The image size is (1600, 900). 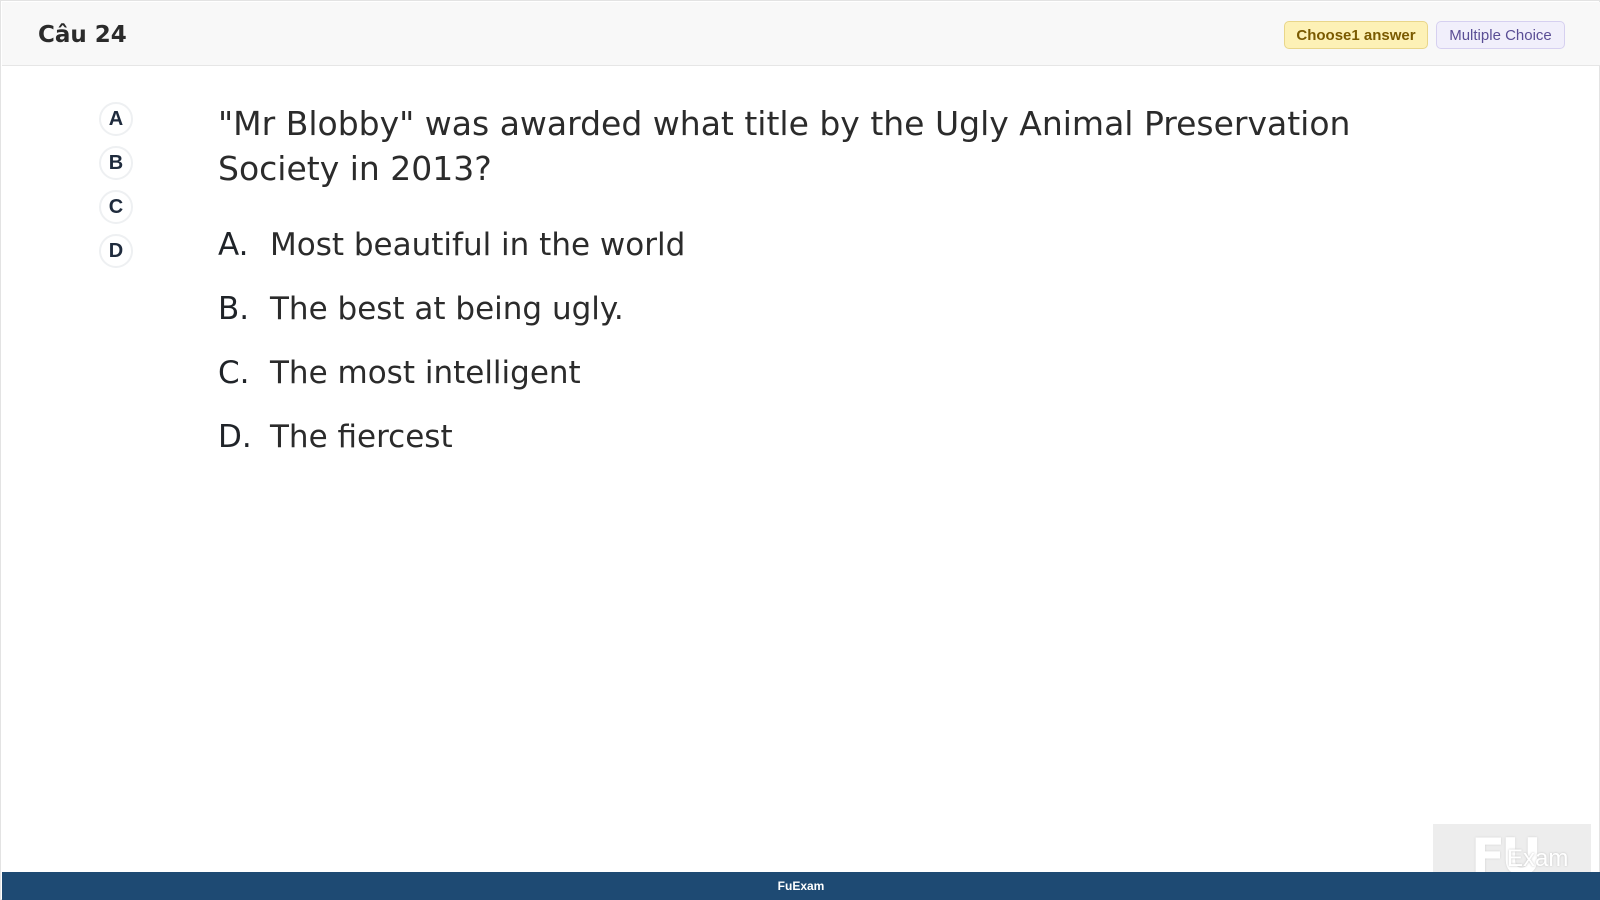 I want to click on question-type-badge: Multiple Choice, so click(x=1500, y=35).